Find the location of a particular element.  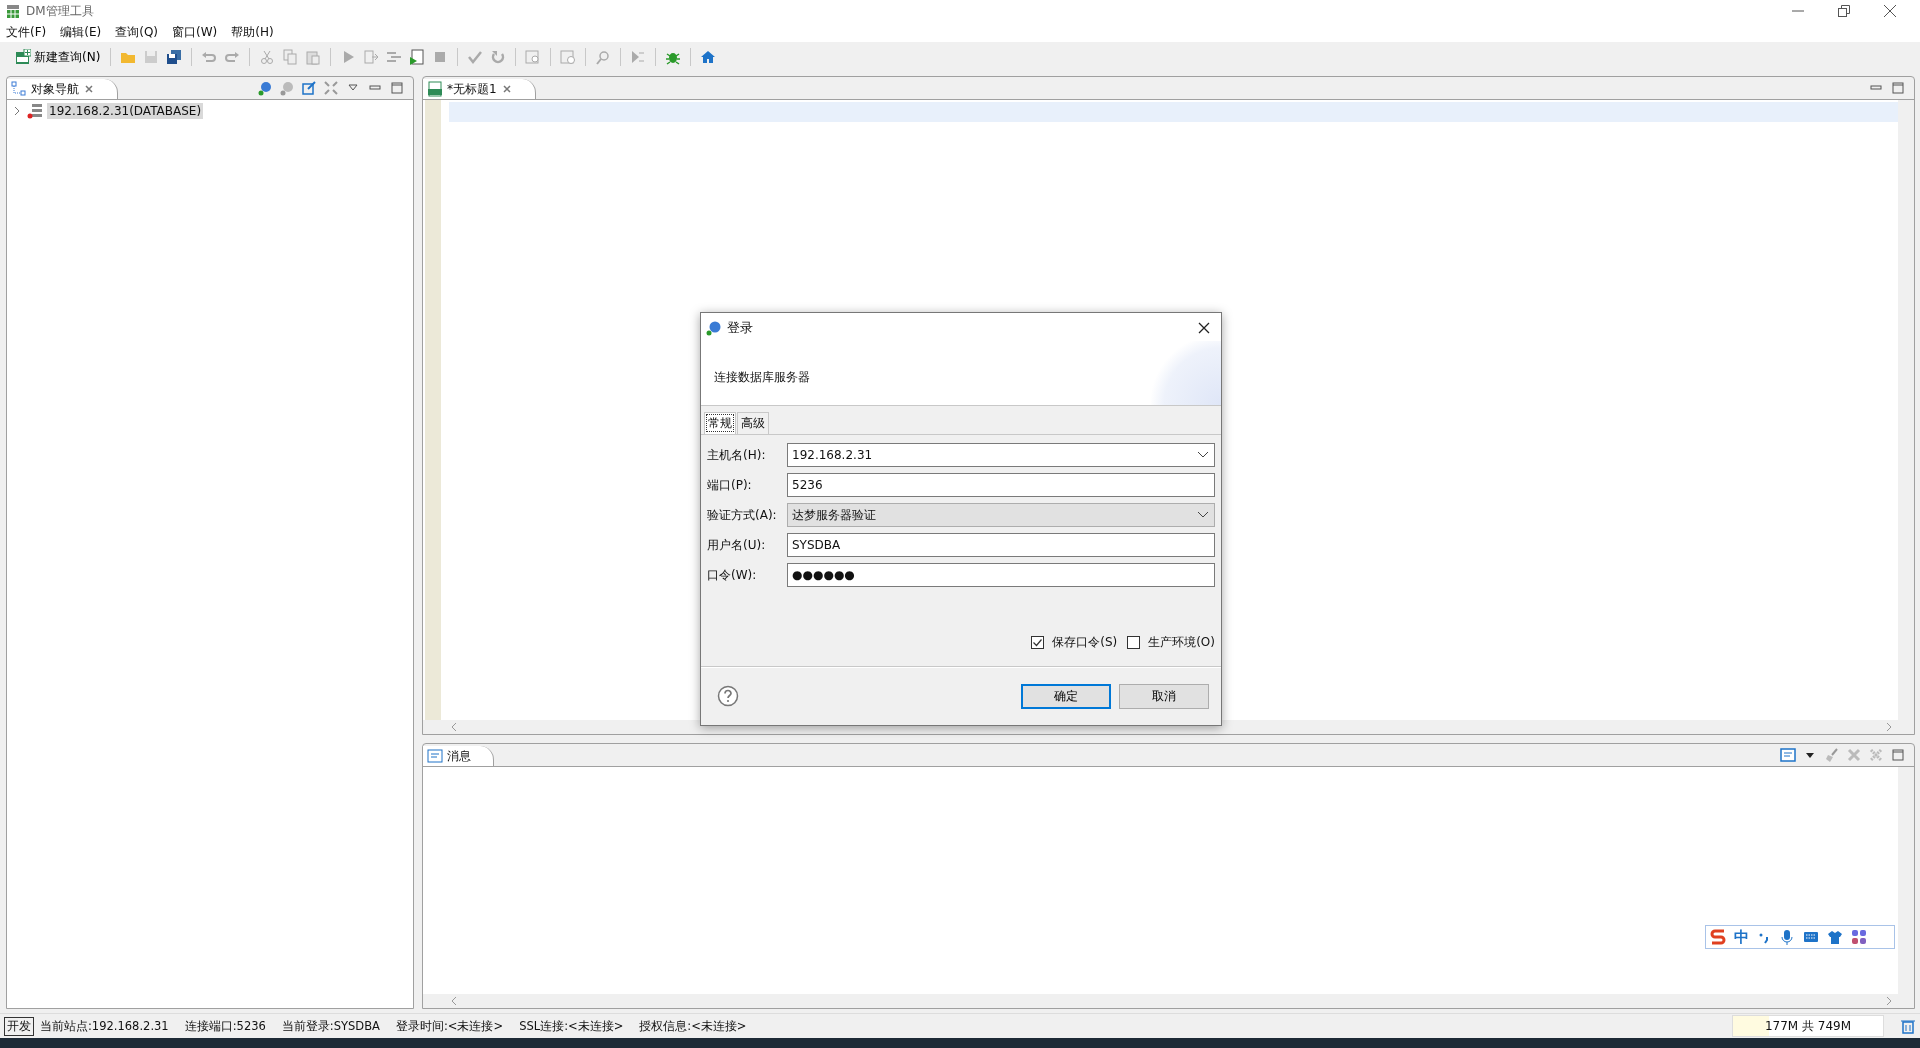

undo-icon is located at coordinates (209, 57).